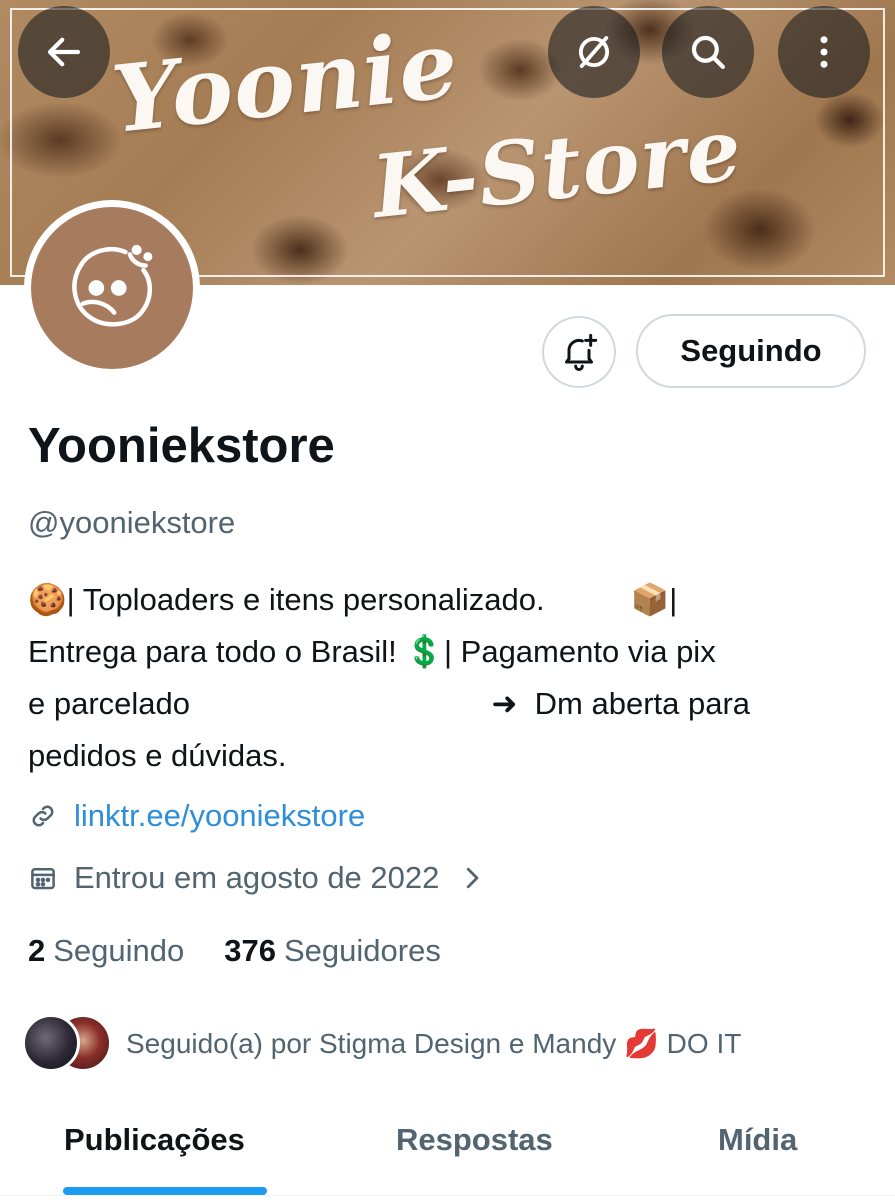 Image resolution: width=895 pixels, height=1200 pixels. I want to click on followers-number: 376, so click(250, 950).